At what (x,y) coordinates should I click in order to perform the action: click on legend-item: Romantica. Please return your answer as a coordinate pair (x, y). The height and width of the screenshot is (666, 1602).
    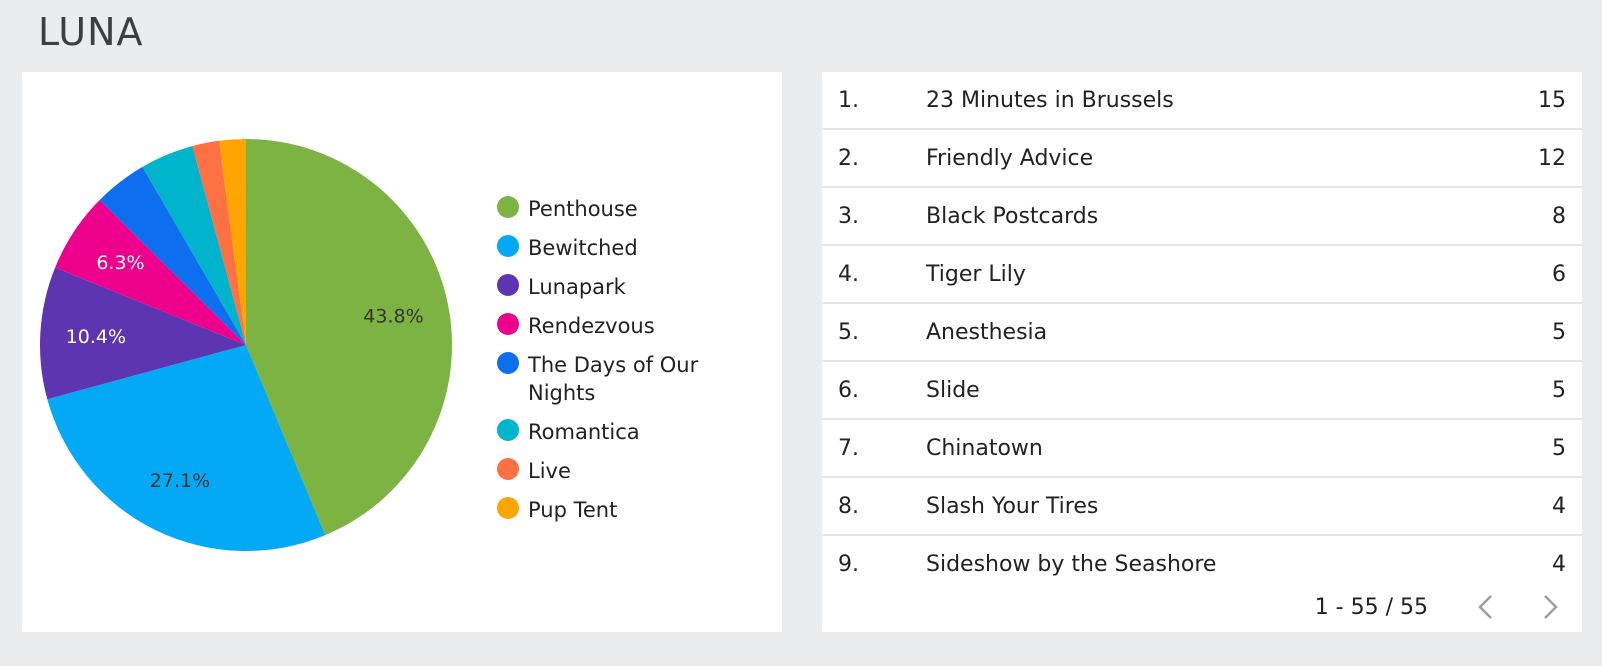
    Looking at the image, I should click on (632, 432).